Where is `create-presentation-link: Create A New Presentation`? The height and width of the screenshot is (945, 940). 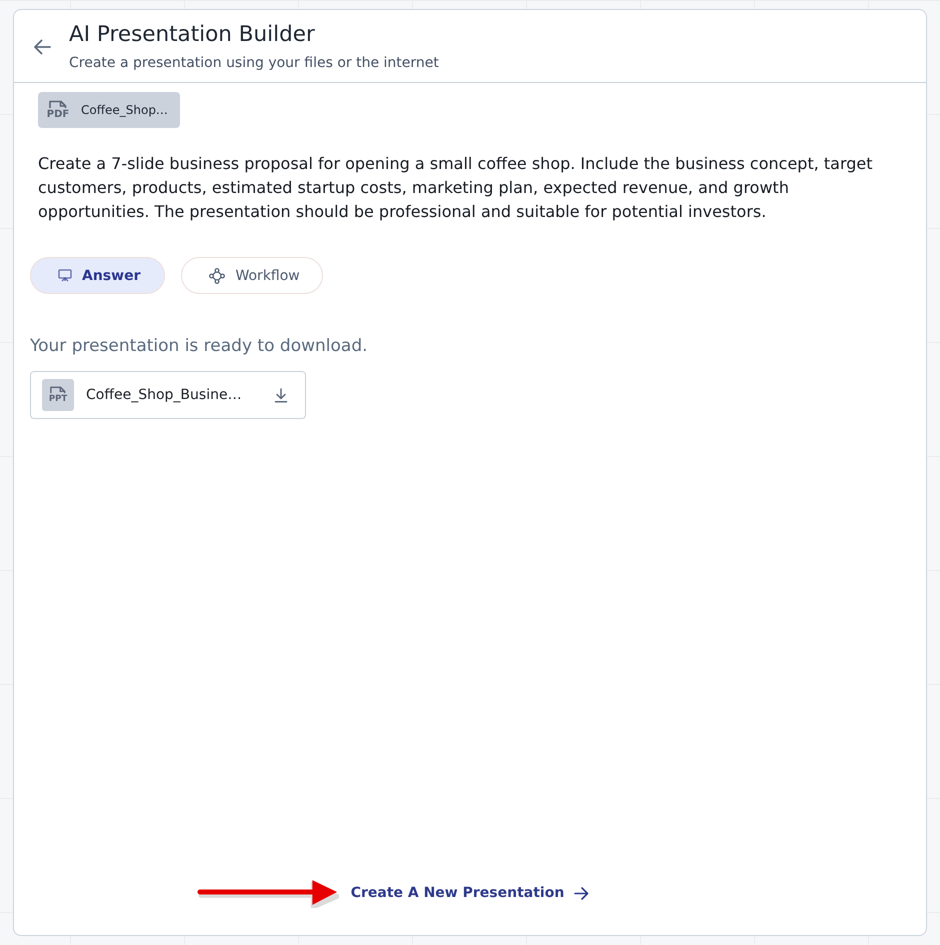 create-presentation-link: Create A New Presentation is located at coordinates (470, 893).